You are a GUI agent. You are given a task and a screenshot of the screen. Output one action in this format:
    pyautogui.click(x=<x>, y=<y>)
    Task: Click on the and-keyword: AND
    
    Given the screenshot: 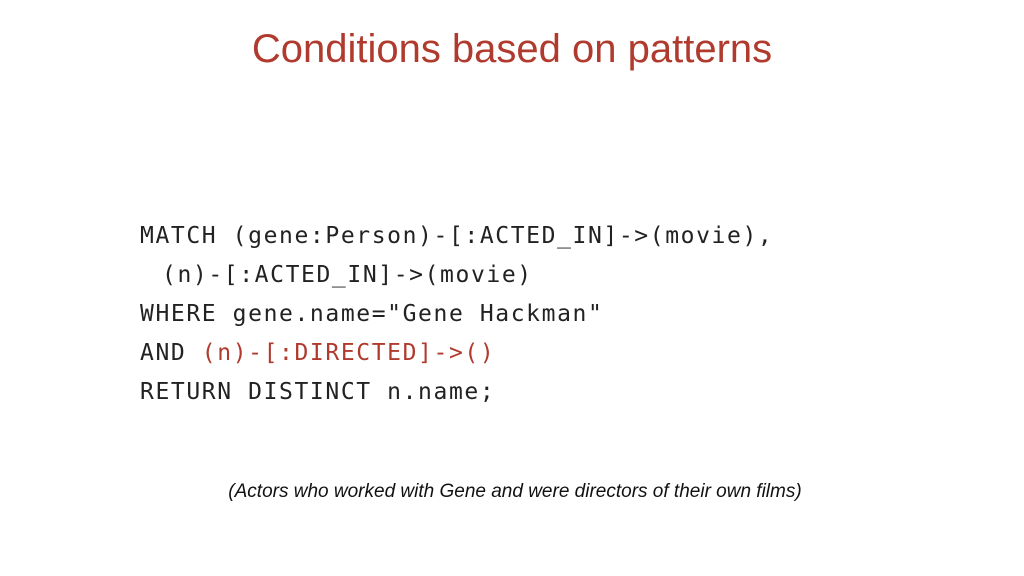 What is the action you would take?
    pyautogui.click(x=171, y=353)
    